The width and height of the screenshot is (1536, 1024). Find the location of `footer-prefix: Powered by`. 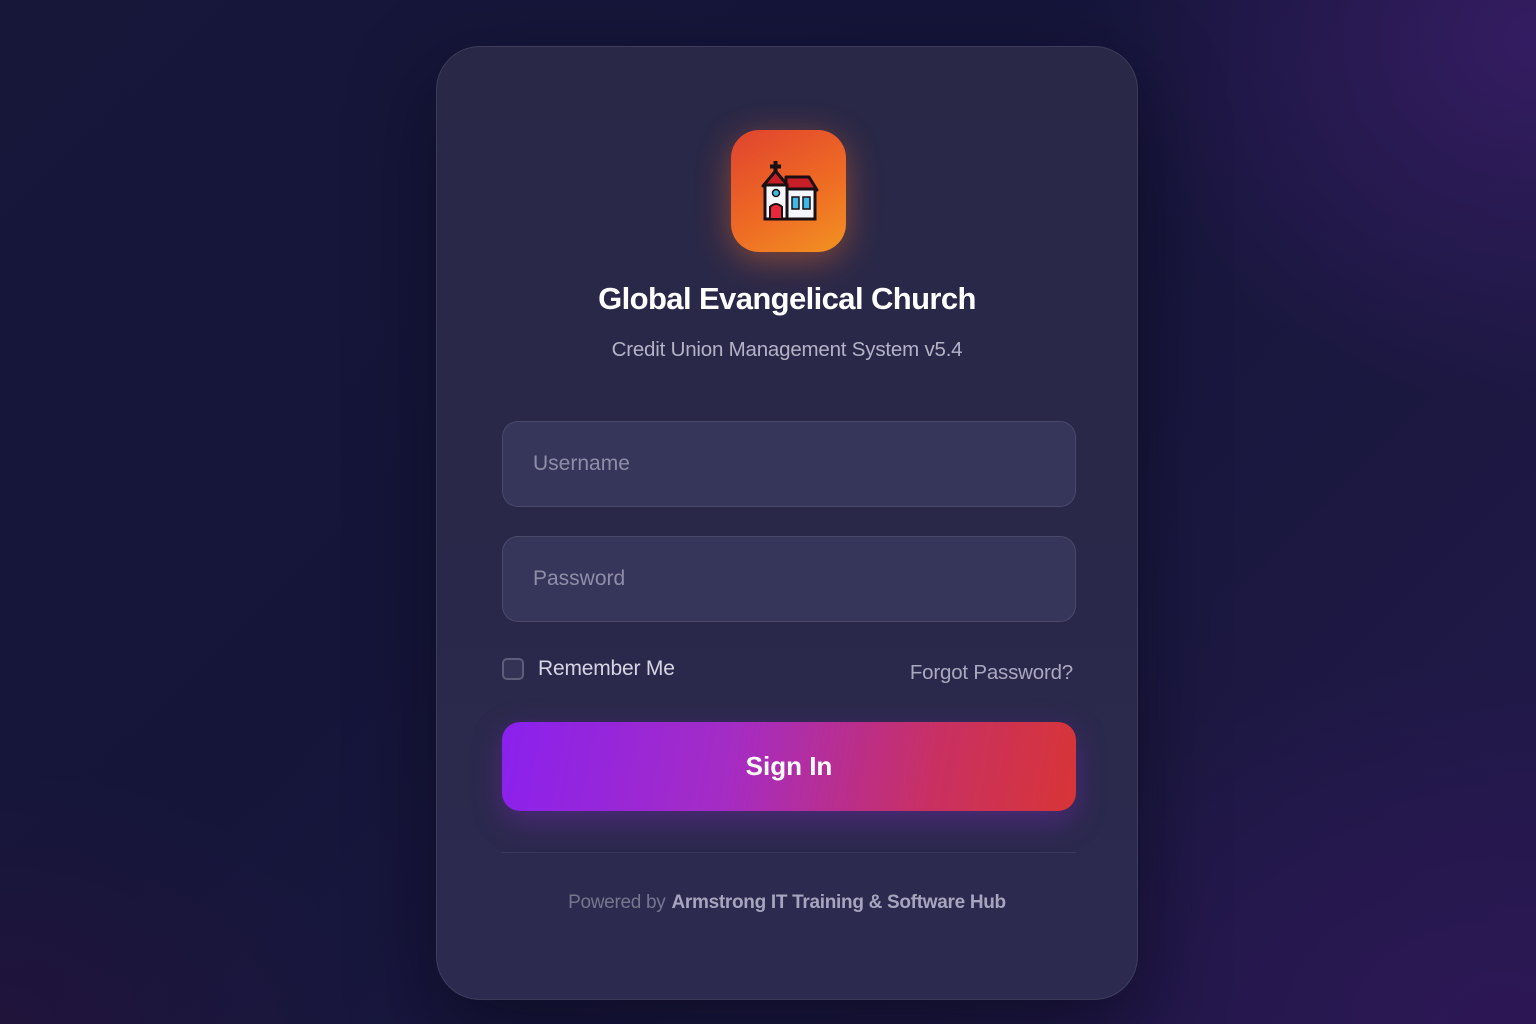

footer-prefix: Powered by is located at coordinates (617, 902).